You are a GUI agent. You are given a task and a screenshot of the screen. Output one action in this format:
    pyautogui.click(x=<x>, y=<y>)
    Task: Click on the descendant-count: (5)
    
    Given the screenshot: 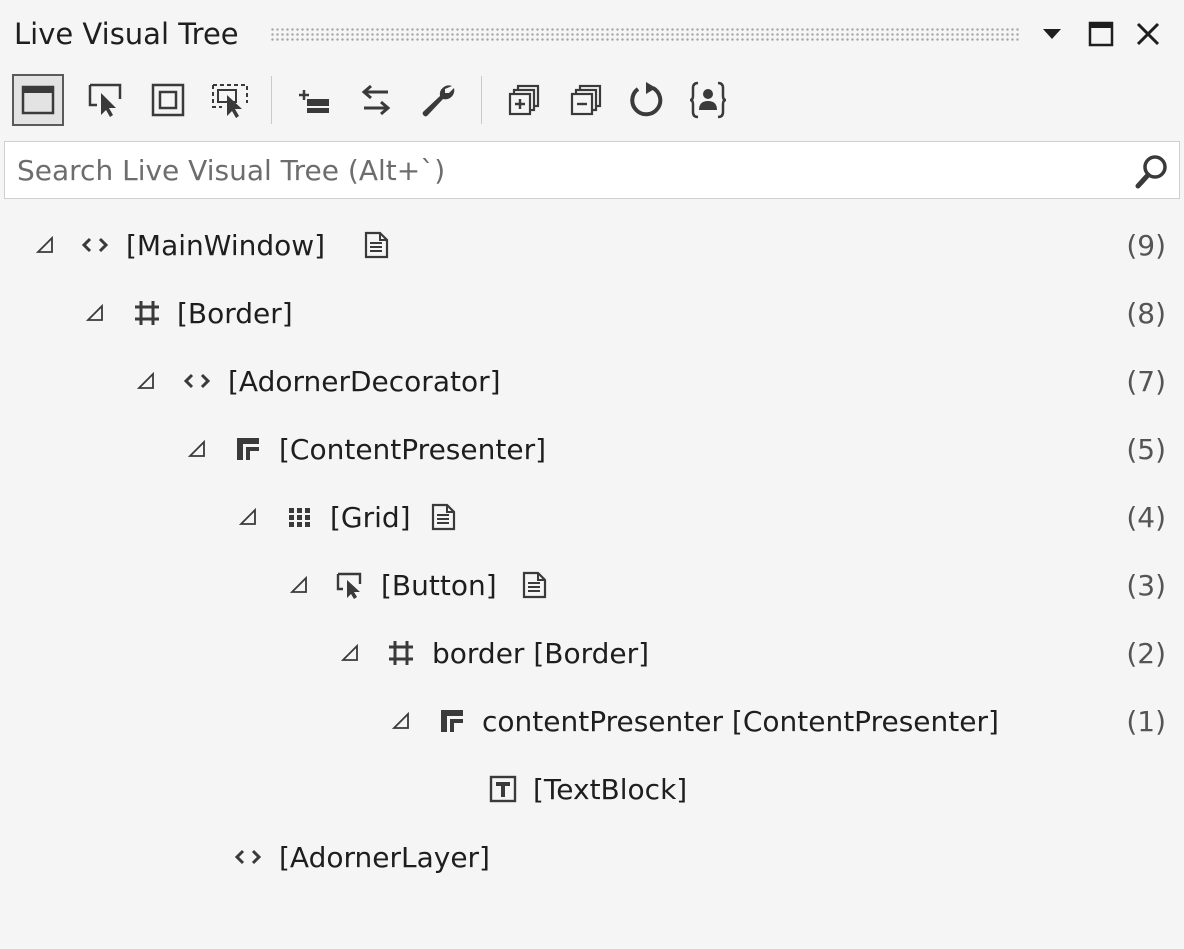 What is the action you would take?
    pyautogui.click(x=1146, y=449)
    